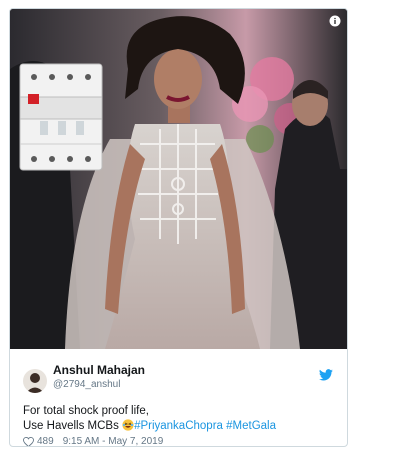 Image resolution: width=417 pixels, height=450 pixels. Describe the element at coordinates (326, 375) in the screenshot. I see `twitter-bird-icon` at that location.